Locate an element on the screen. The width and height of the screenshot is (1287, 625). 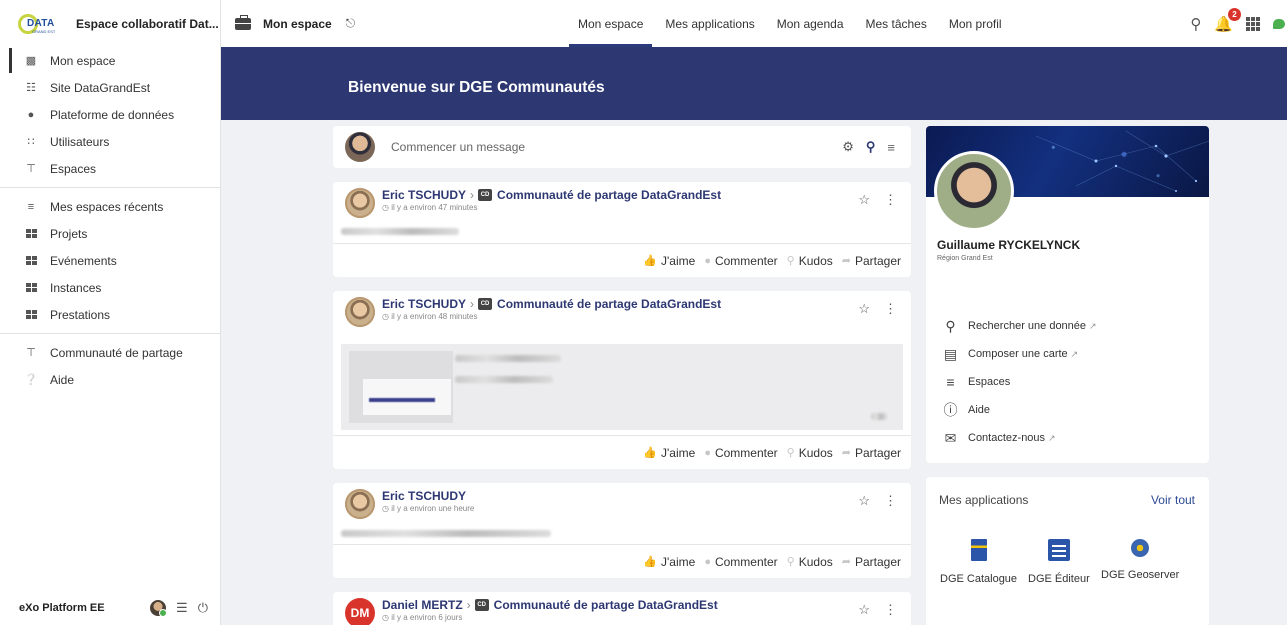
profile-name: Guillaume RYCKELYNCK is located at coordinates (1008, 245).